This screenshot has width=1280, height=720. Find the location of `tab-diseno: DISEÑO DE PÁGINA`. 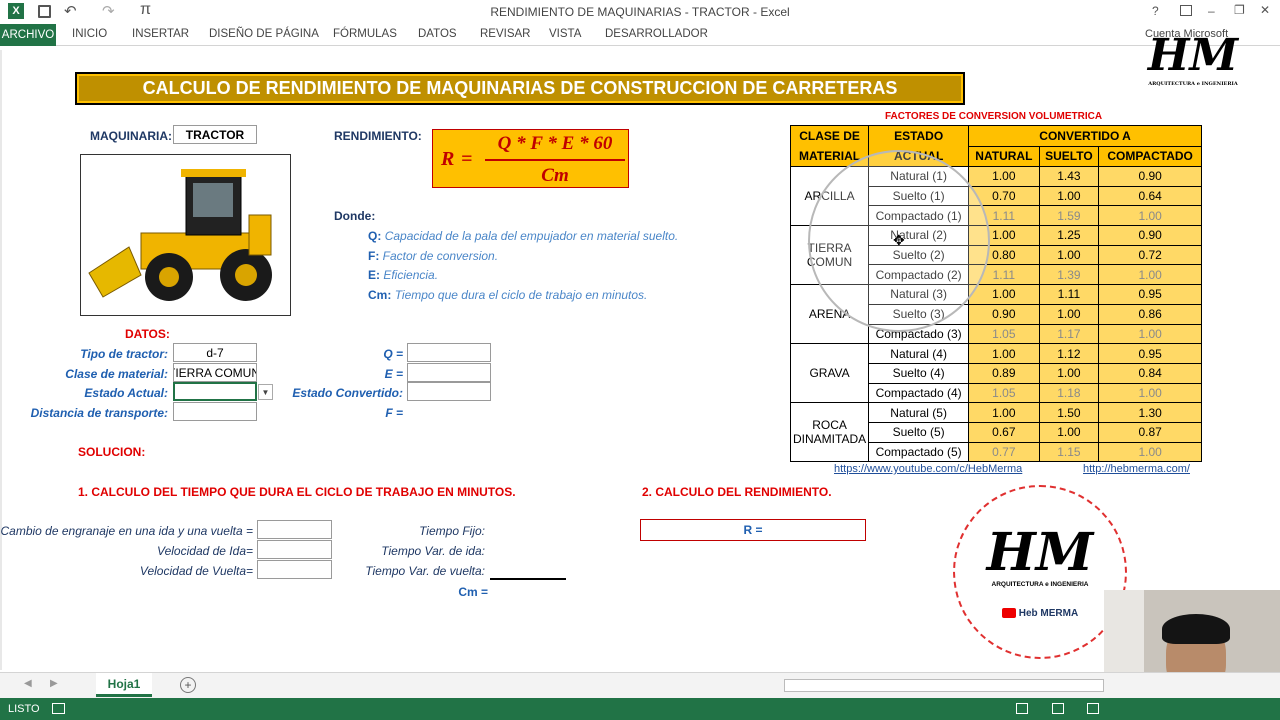

tab-diseno: DISEÑO DE PÁGINA is located at coordinates (264, 34).